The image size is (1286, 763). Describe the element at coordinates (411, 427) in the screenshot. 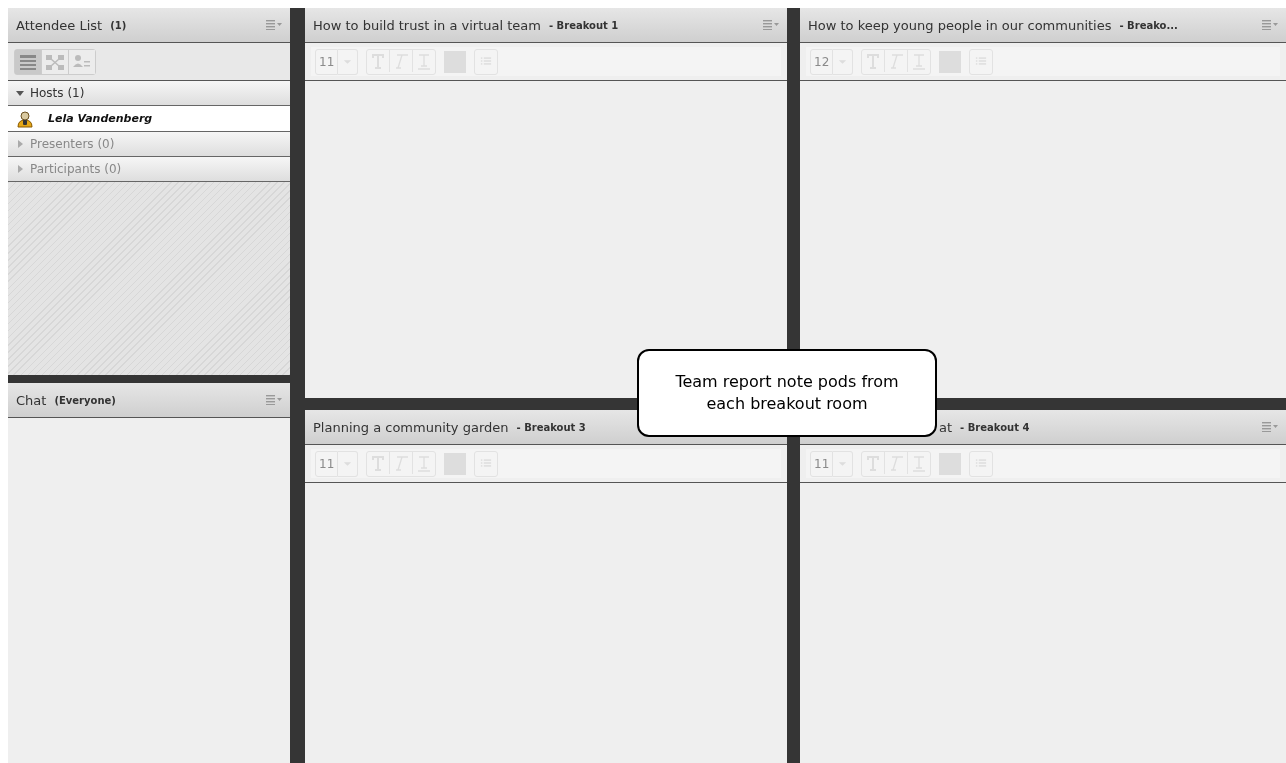

I see `pod-title: Planning a community garden` at that location.